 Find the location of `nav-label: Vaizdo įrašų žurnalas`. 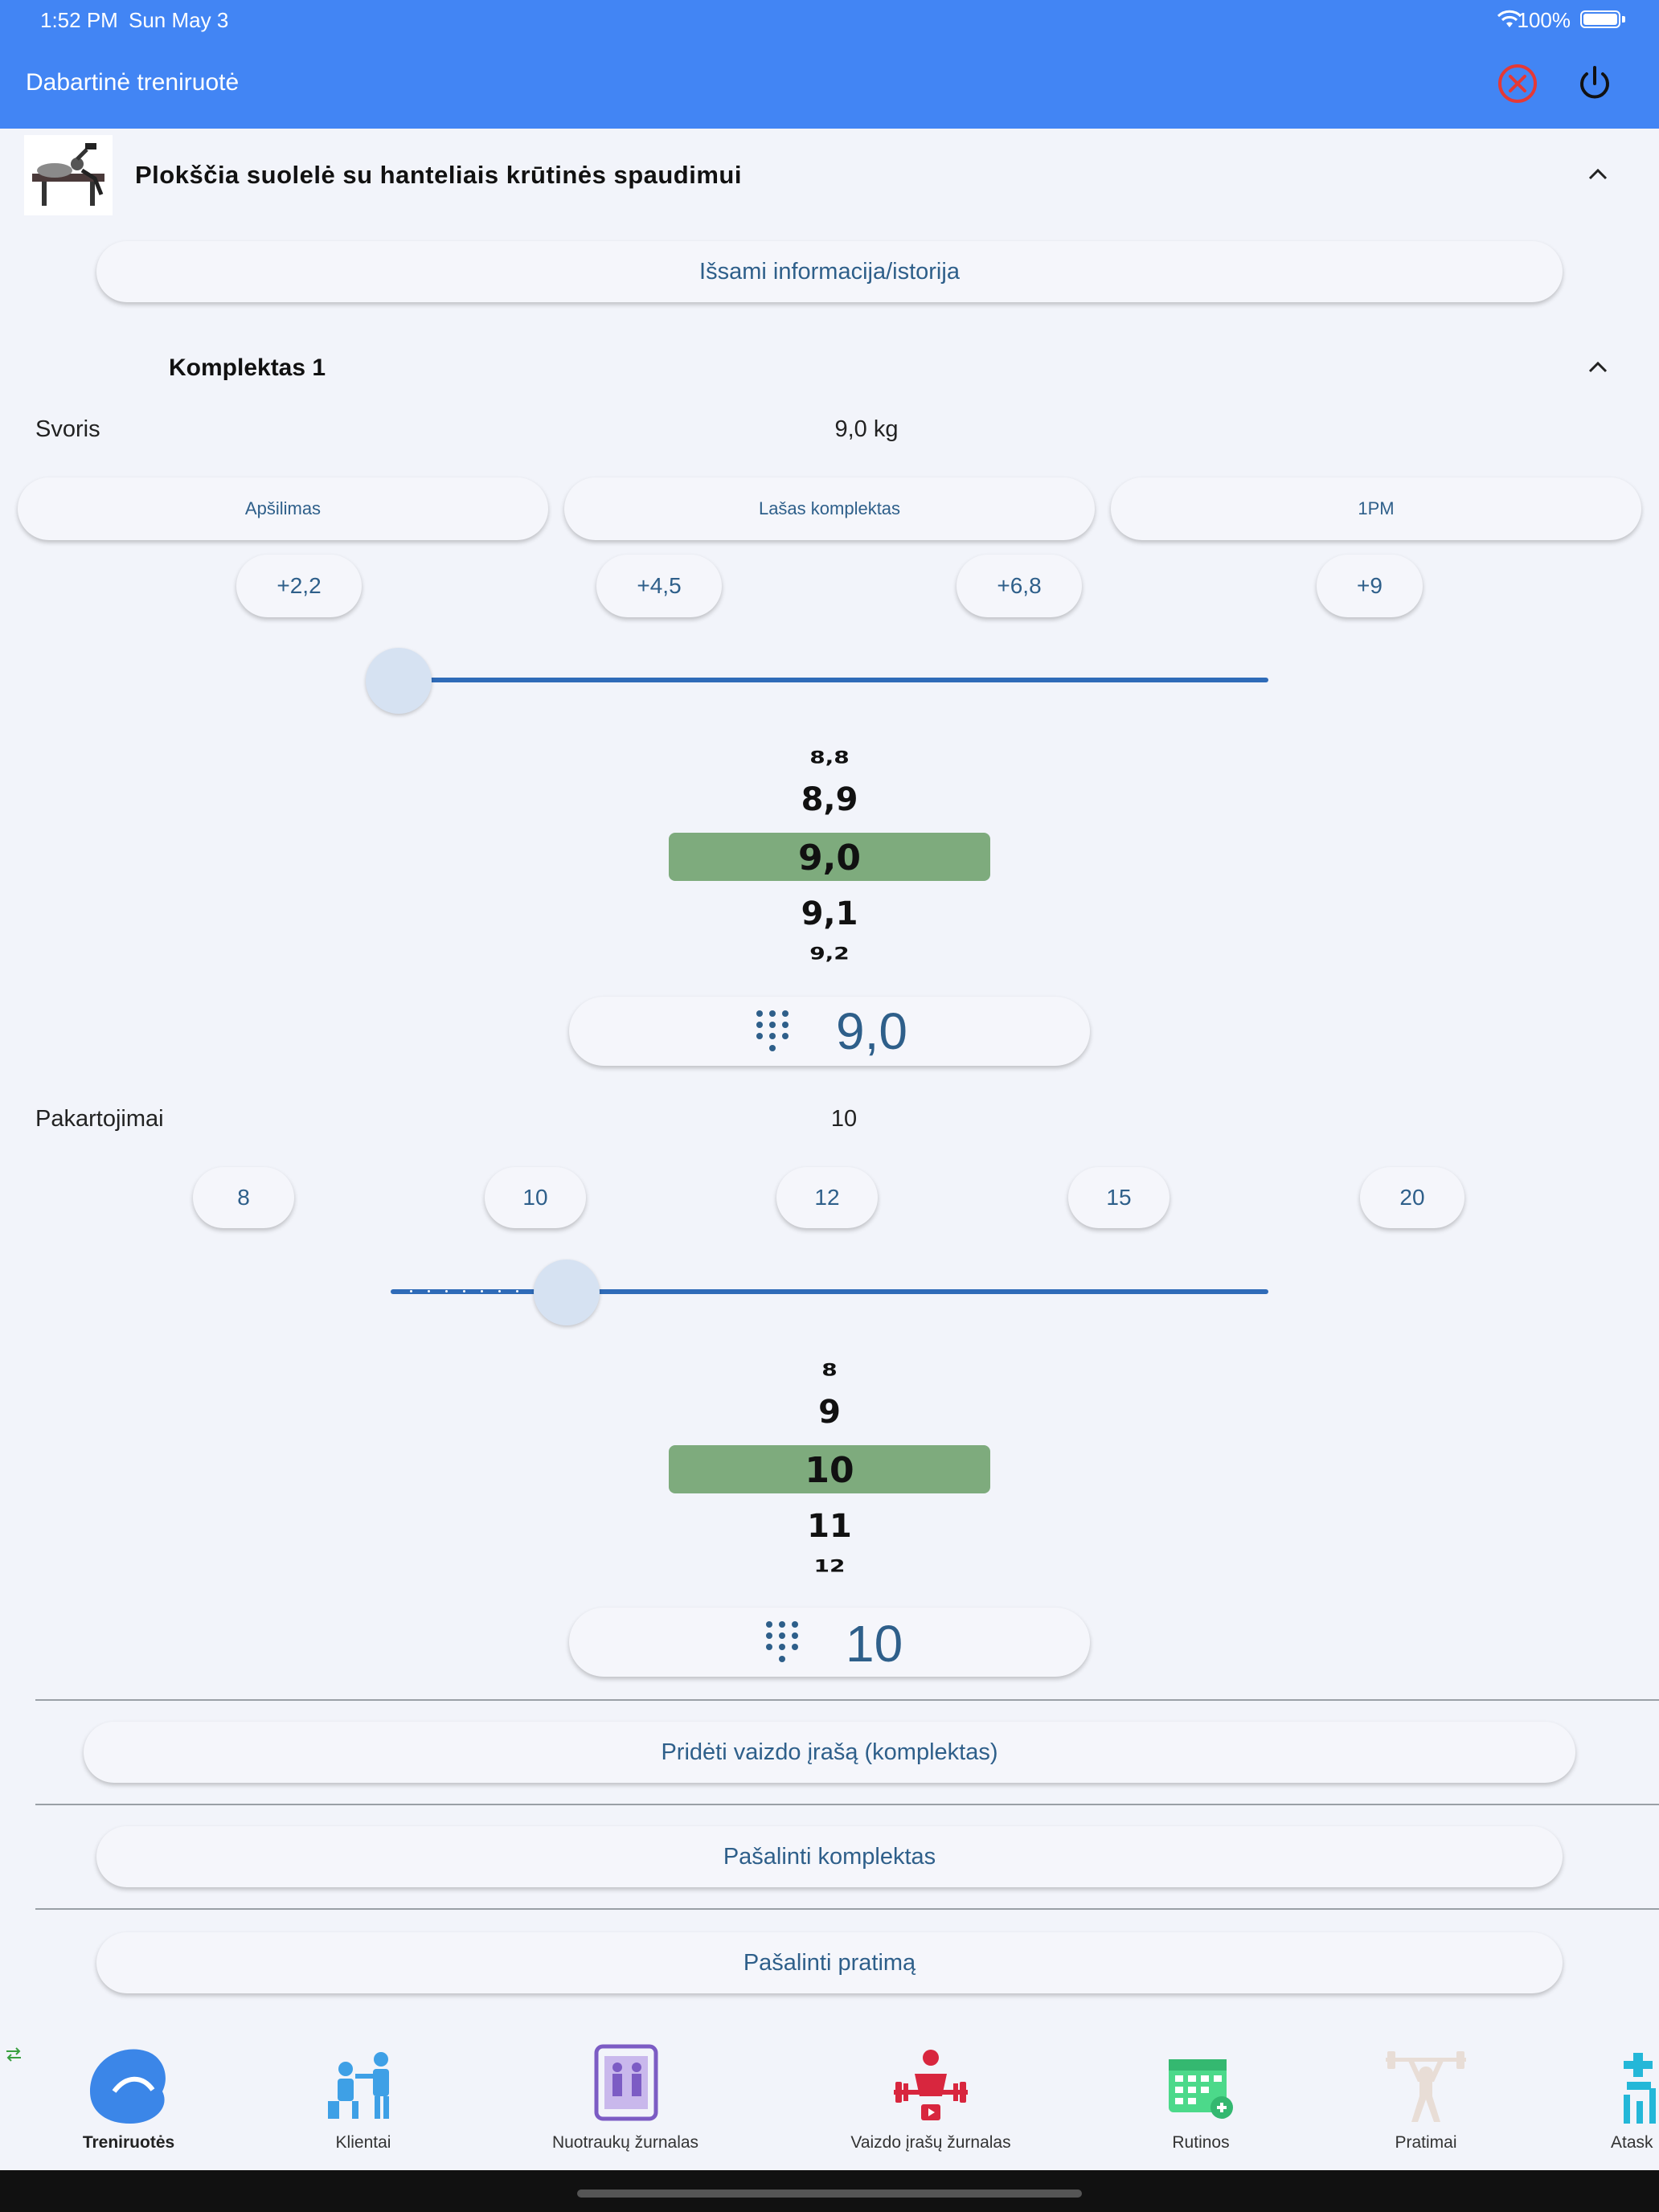

nav-label: Vaizdo įrašų žurnalas is located at coordinates (930, 2142).